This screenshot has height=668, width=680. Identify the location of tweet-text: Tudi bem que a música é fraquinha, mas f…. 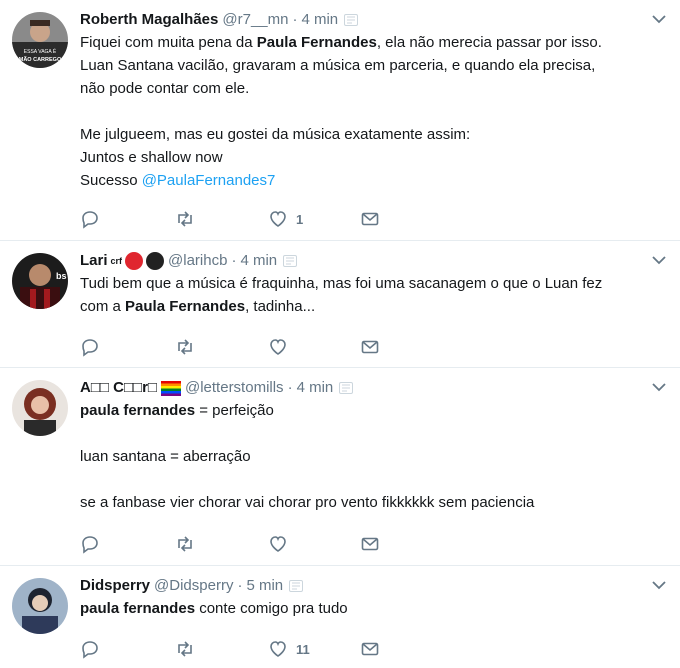
(341, 295).